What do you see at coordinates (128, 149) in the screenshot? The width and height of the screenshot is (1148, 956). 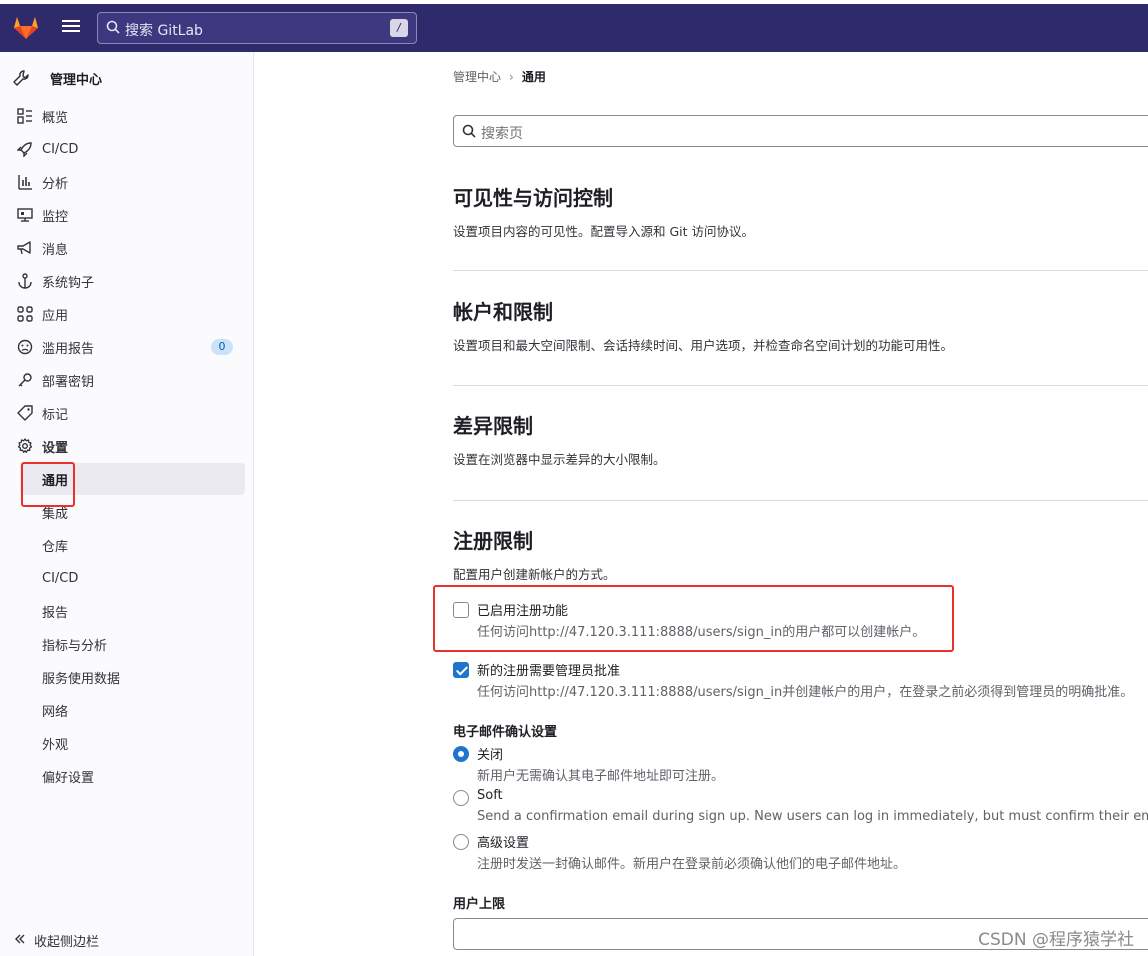 I see `sidebar-item-cicd: CI/CD` at bounding box center [128, 149].